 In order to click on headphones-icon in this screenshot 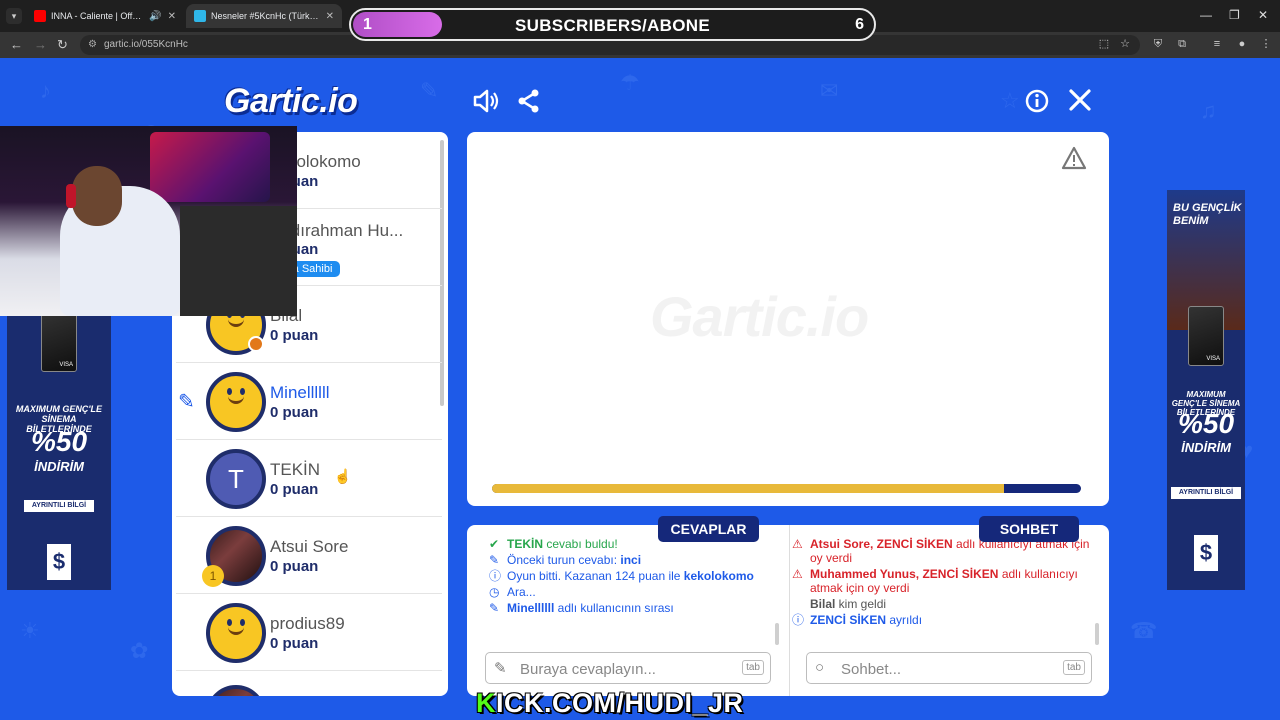, I will do `click(71, 196)`.